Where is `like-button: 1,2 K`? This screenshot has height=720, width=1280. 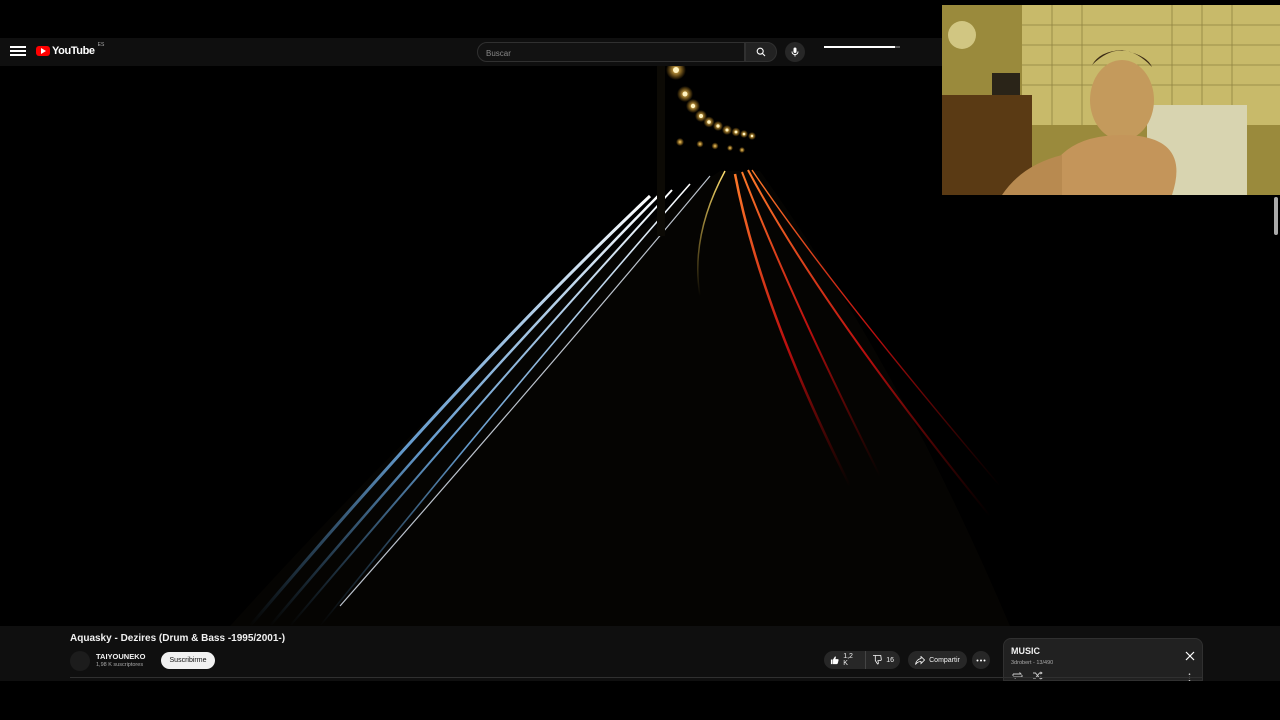 like-button: 1,2 K is located at coordinates (845, 660).